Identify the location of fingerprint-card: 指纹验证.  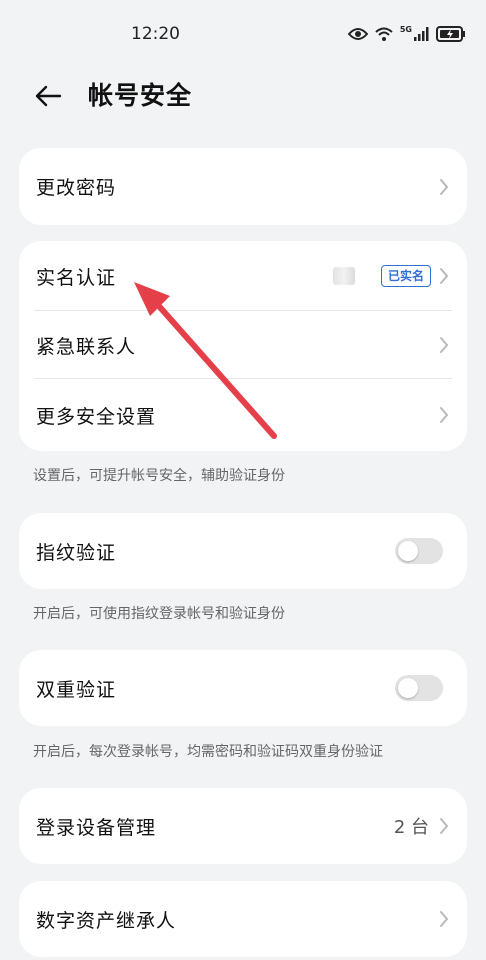
(243, 551).